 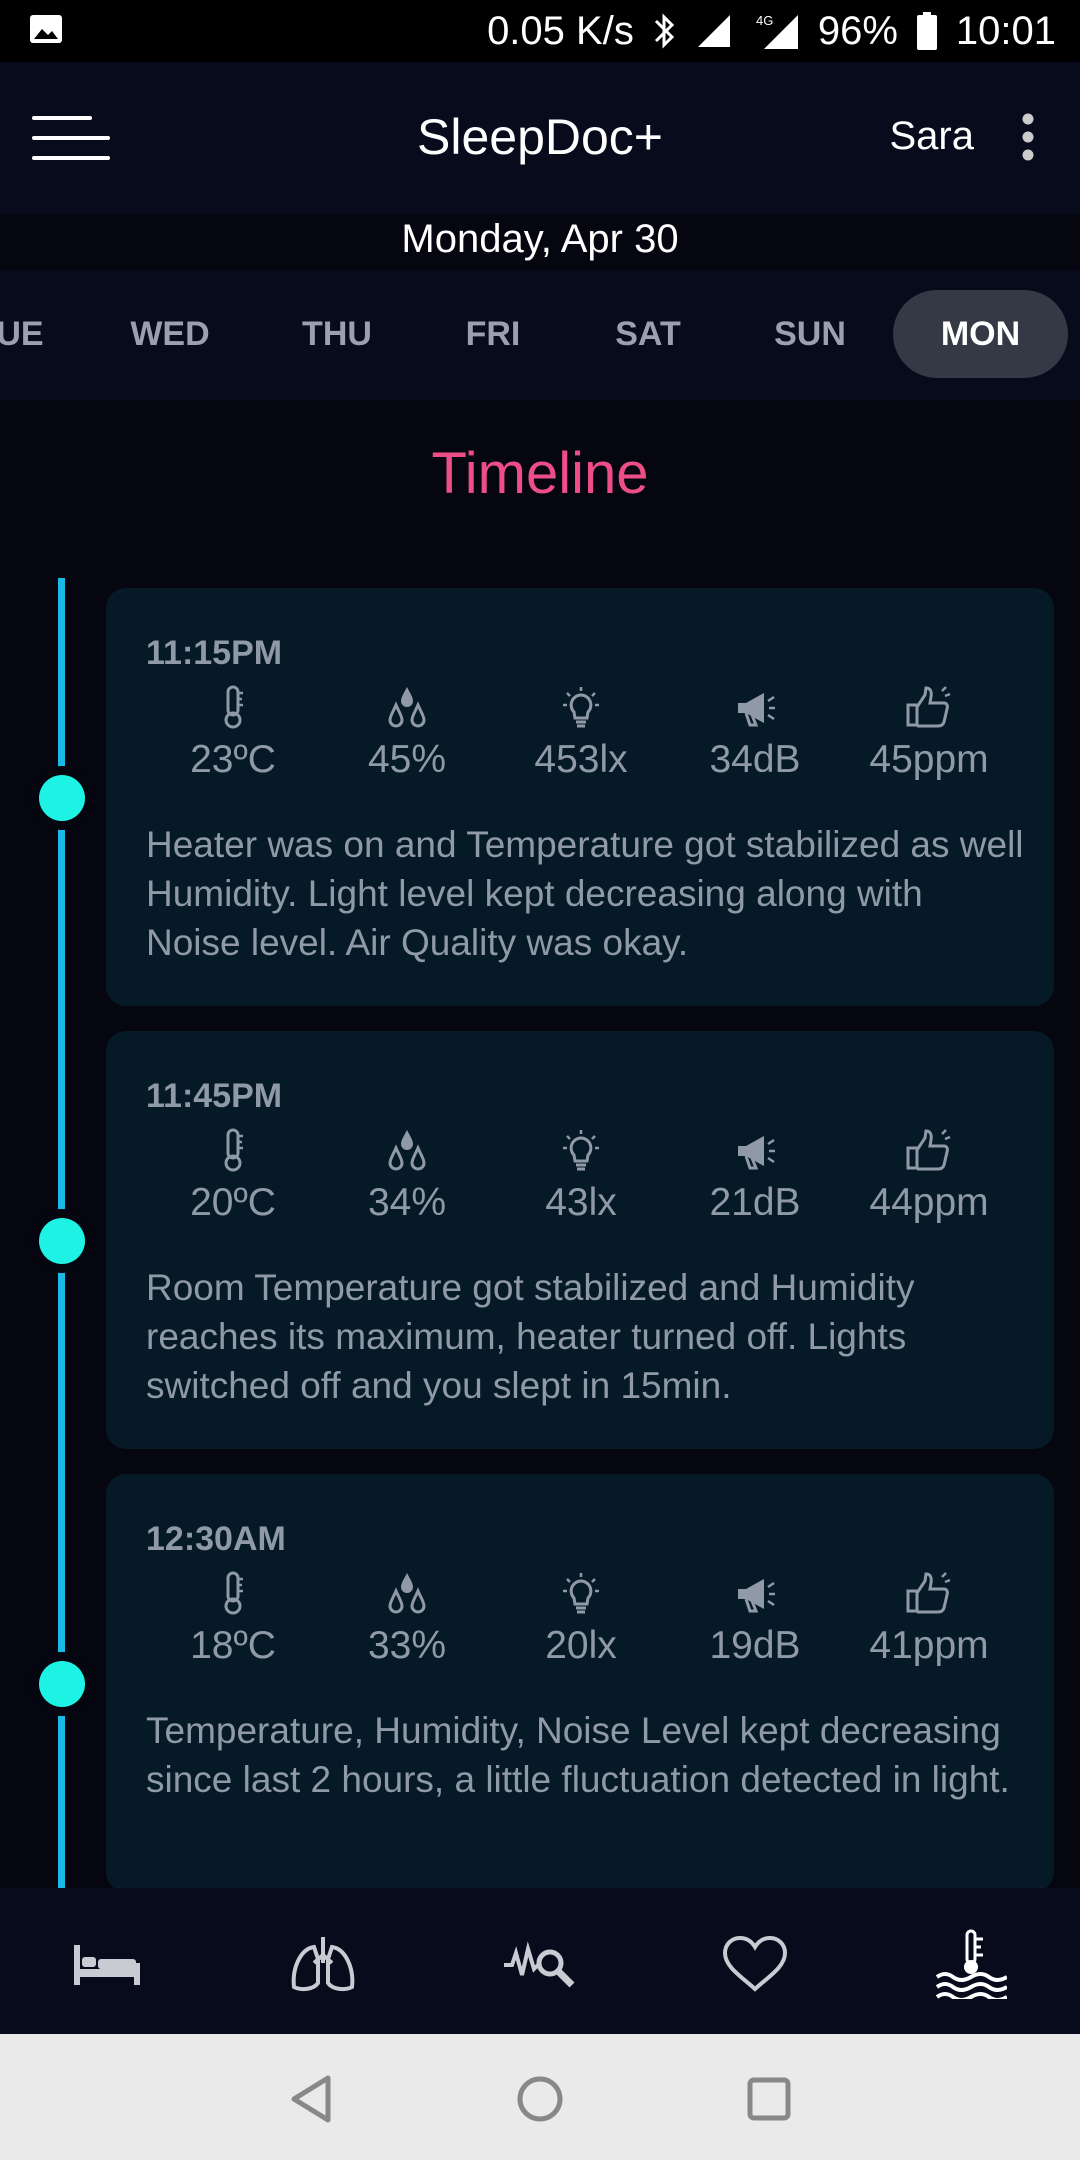 I want to click on metric-noise: 34dB, so click(x=755, y=733).